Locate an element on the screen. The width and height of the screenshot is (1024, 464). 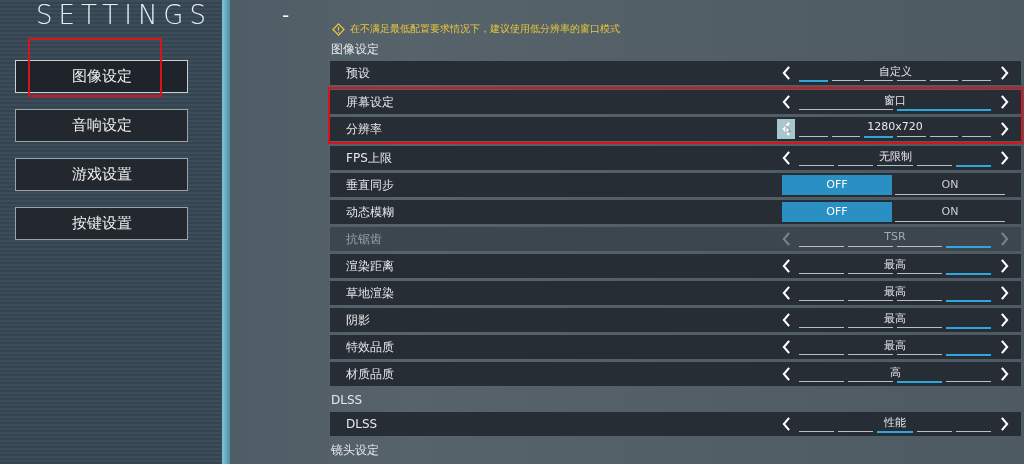
cursor-icon is located at coordinates (788, 130).